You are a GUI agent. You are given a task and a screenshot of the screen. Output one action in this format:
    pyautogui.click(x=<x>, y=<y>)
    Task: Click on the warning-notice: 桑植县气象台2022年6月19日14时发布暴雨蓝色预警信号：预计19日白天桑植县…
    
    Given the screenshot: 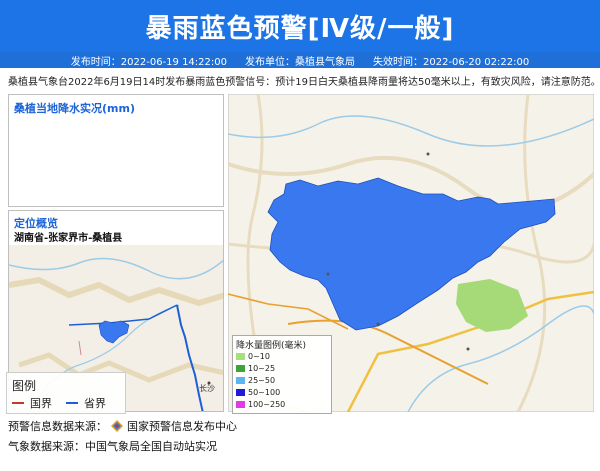 What is the action you would take?
    pyautogui.click(x=302, y=82)
    